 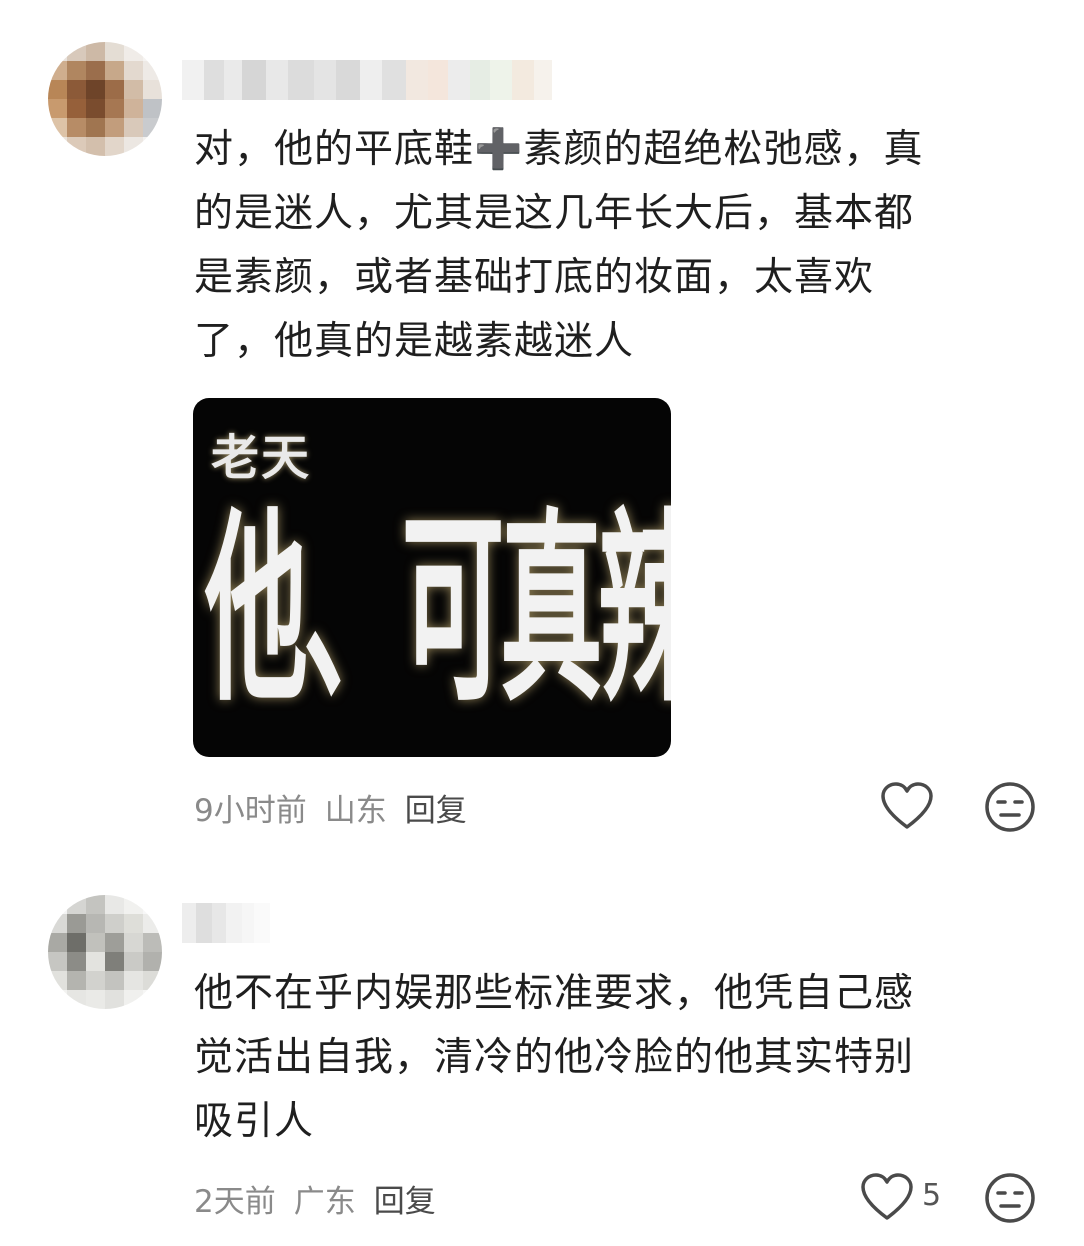 I want to click on comment-time: 2天前, so click(x=235, y=1202).